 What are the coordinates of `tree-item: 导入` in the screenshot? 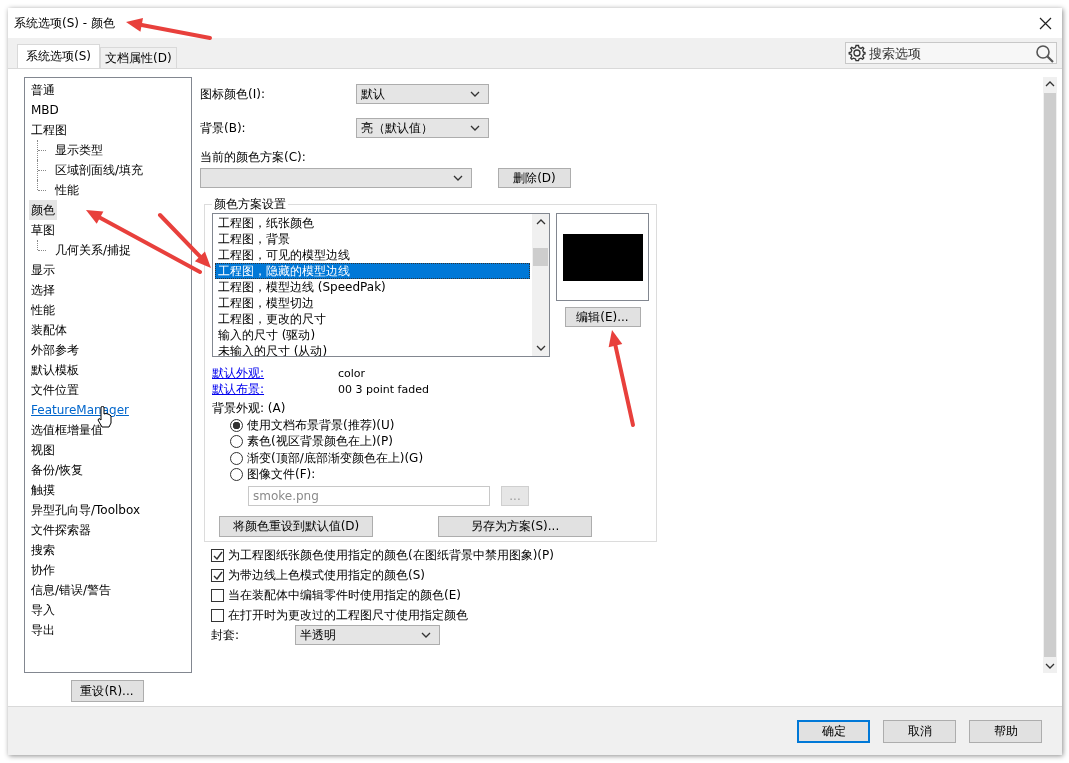 It's located at (43, 610).